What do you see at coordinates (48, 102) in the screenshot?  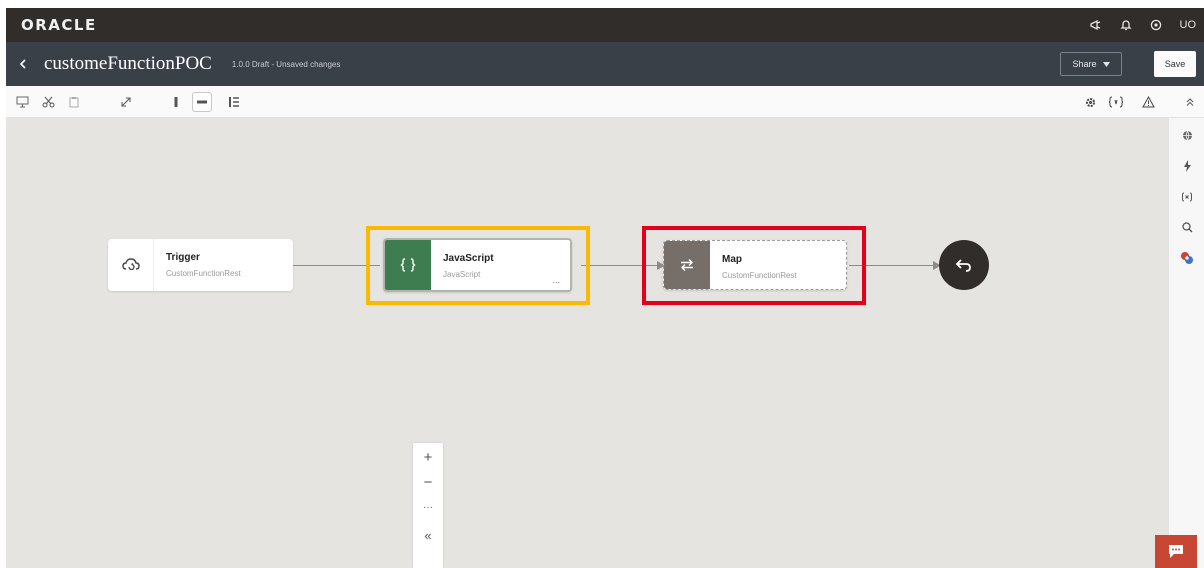 I see `cut-icon` at bounding box center [48, 102].